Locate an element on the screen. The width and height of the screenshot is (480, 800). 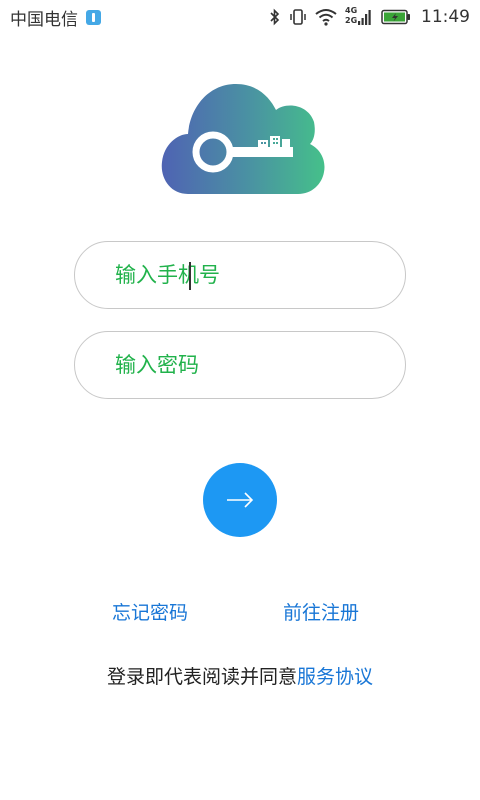
app-logo is located at coordinates (242, 137).